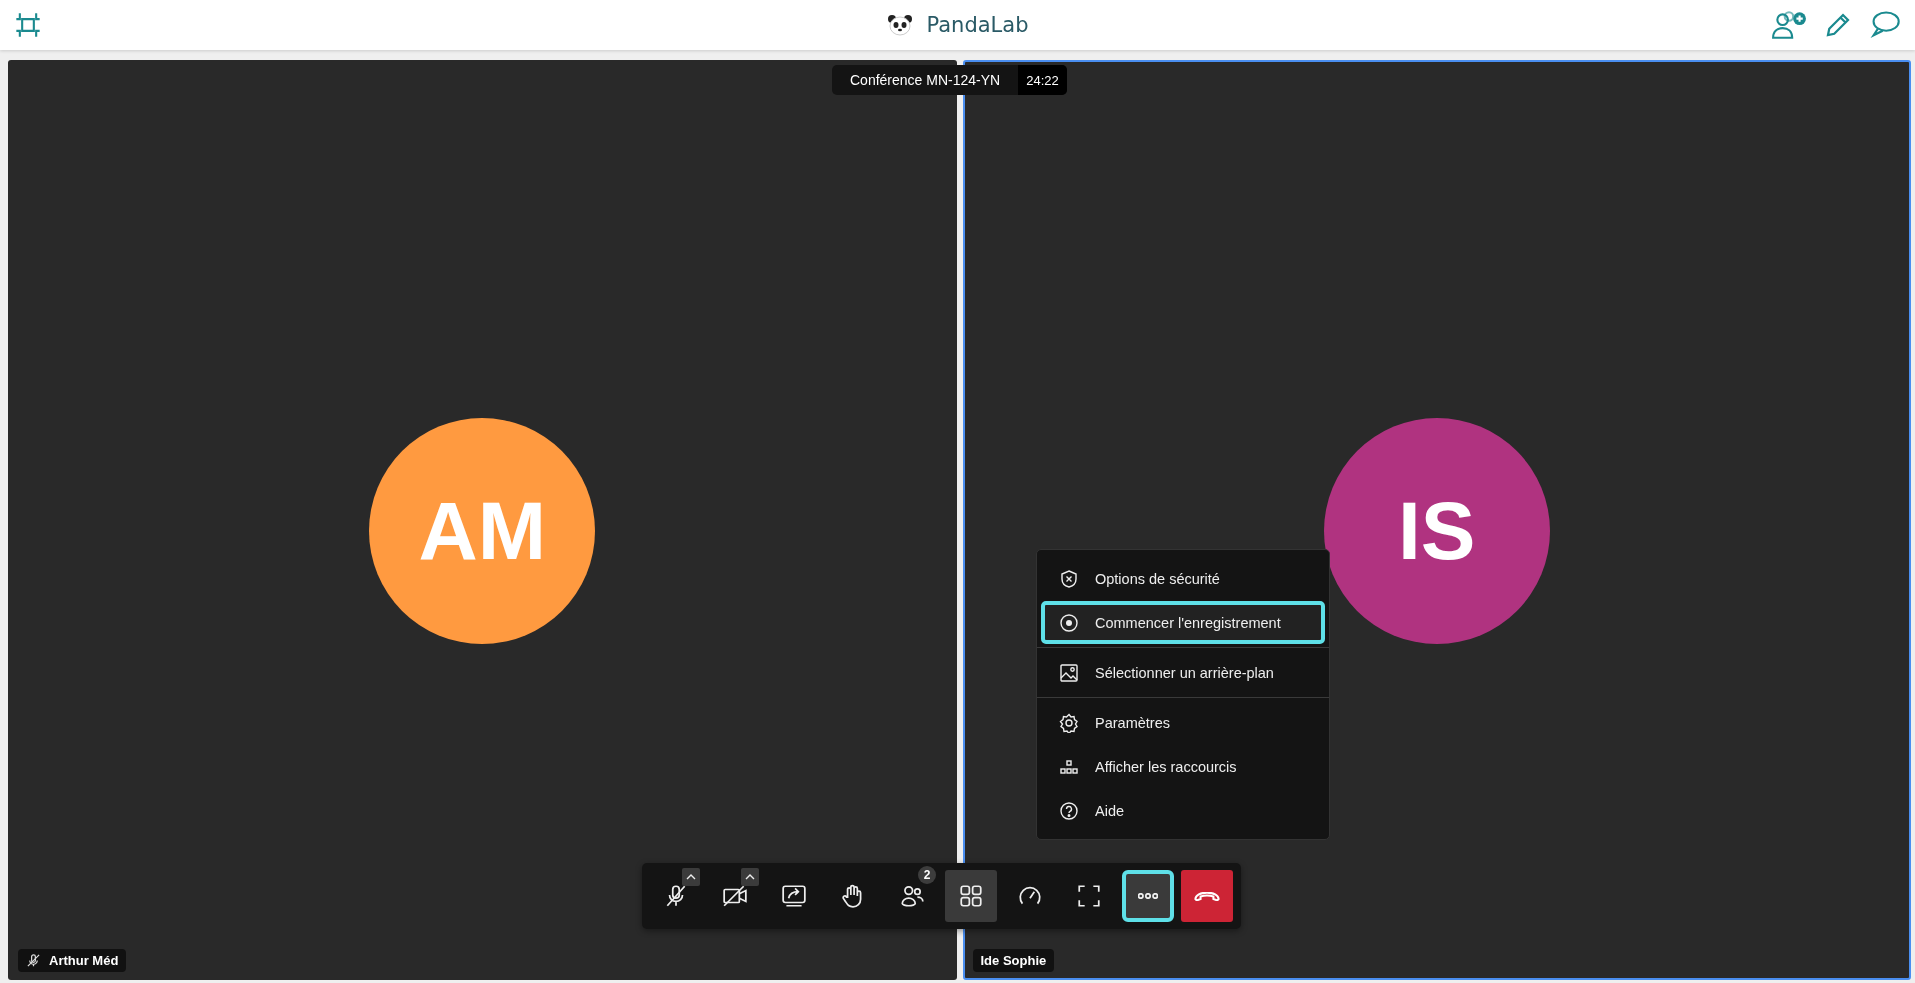  What do you see at coordinates (1183, 672) in the screenshot?
I see `menu-item: Sélectionner un arrière-plan` at bounding box center [1183, 672].